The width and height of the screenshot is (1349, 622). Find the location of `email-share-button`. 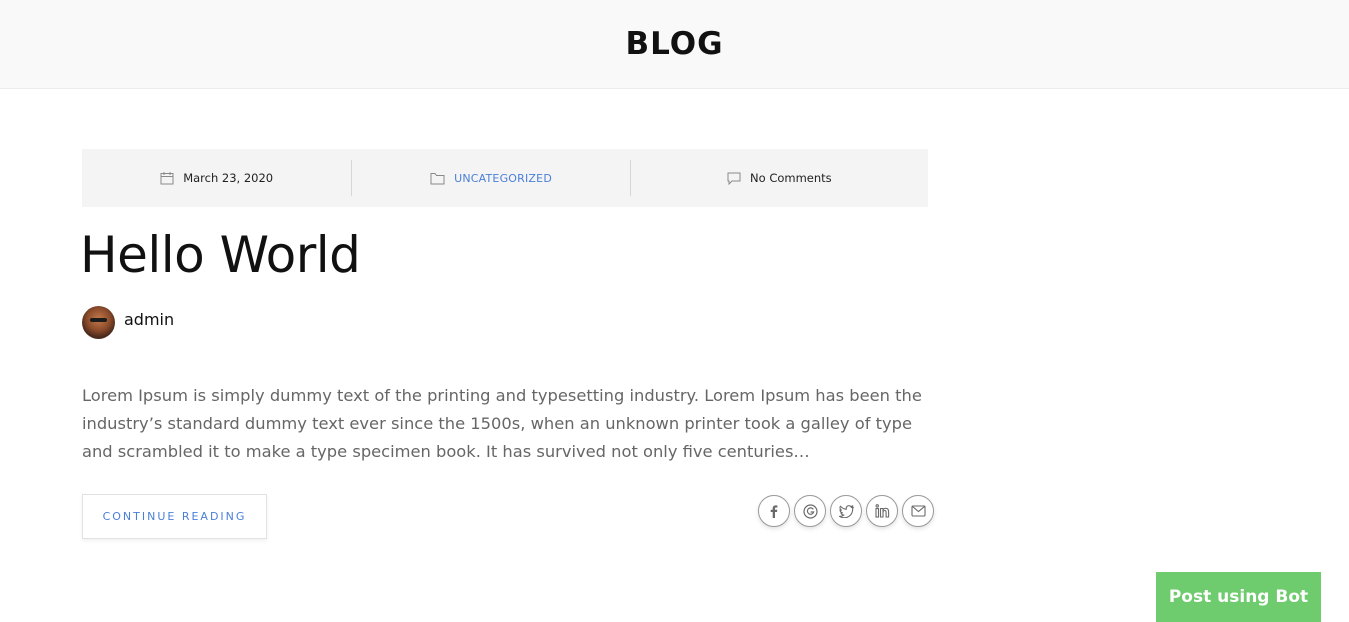

email-share-button is located at coordinates (918, 511).